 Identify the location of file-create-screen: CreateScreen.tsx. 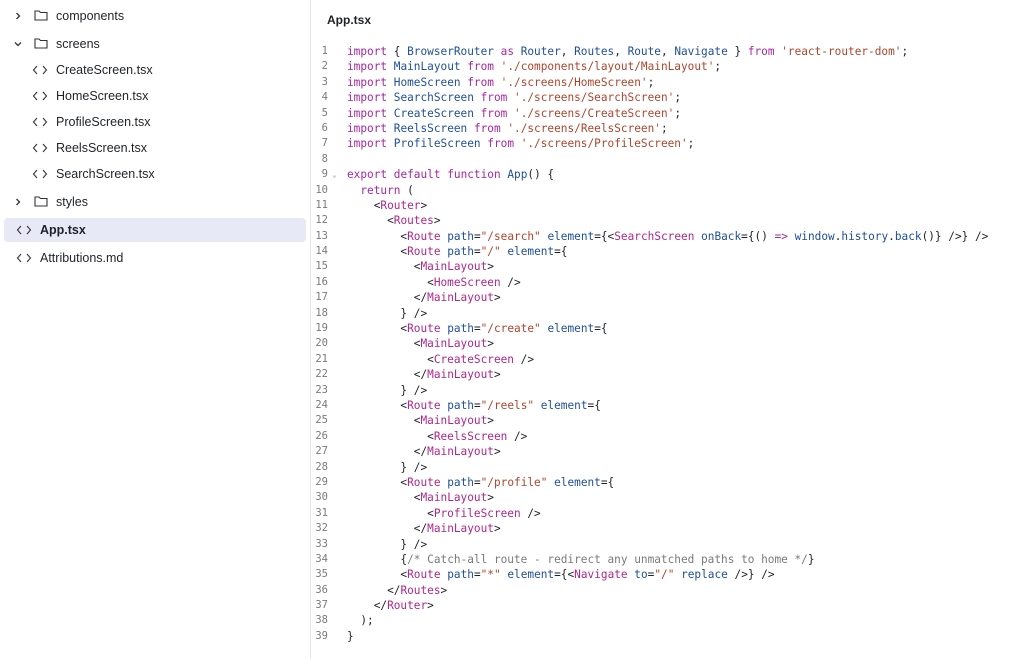
(155, 70).